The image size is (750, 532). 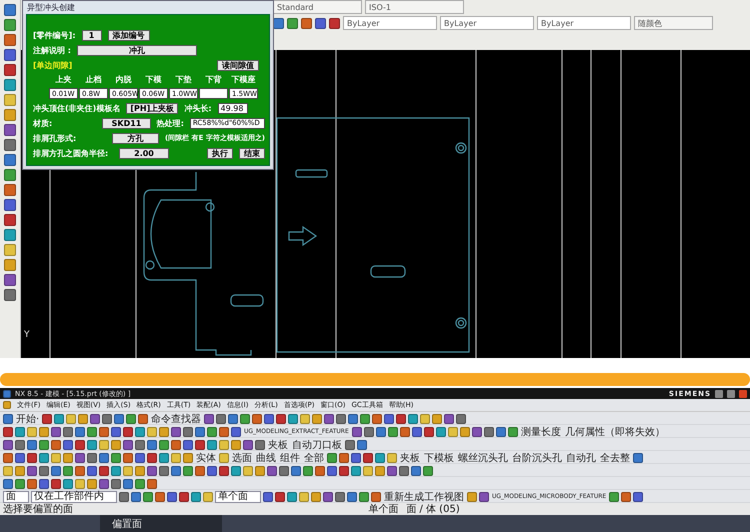 I want to click on toolbar-label: 命令查找器, so click(x=176, y=418).